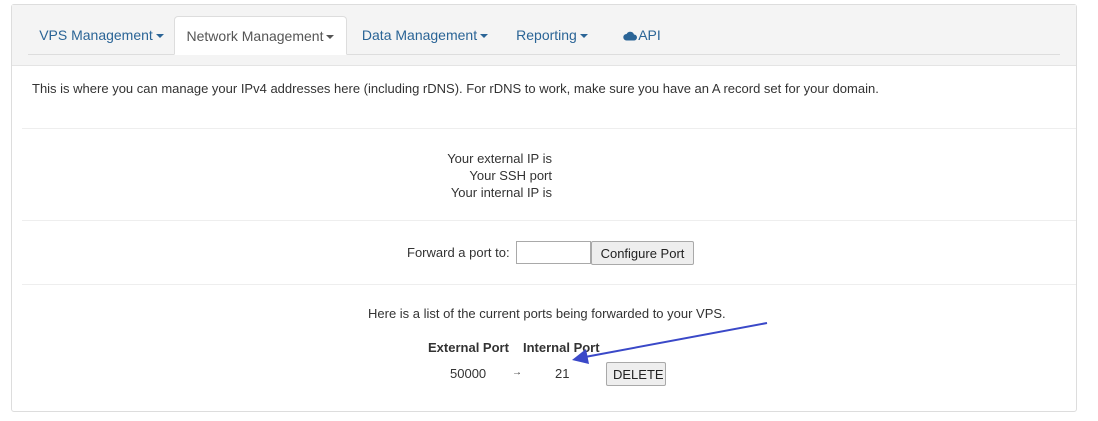  I want to click on tab-network-management: Network Management, so click(260, 35).